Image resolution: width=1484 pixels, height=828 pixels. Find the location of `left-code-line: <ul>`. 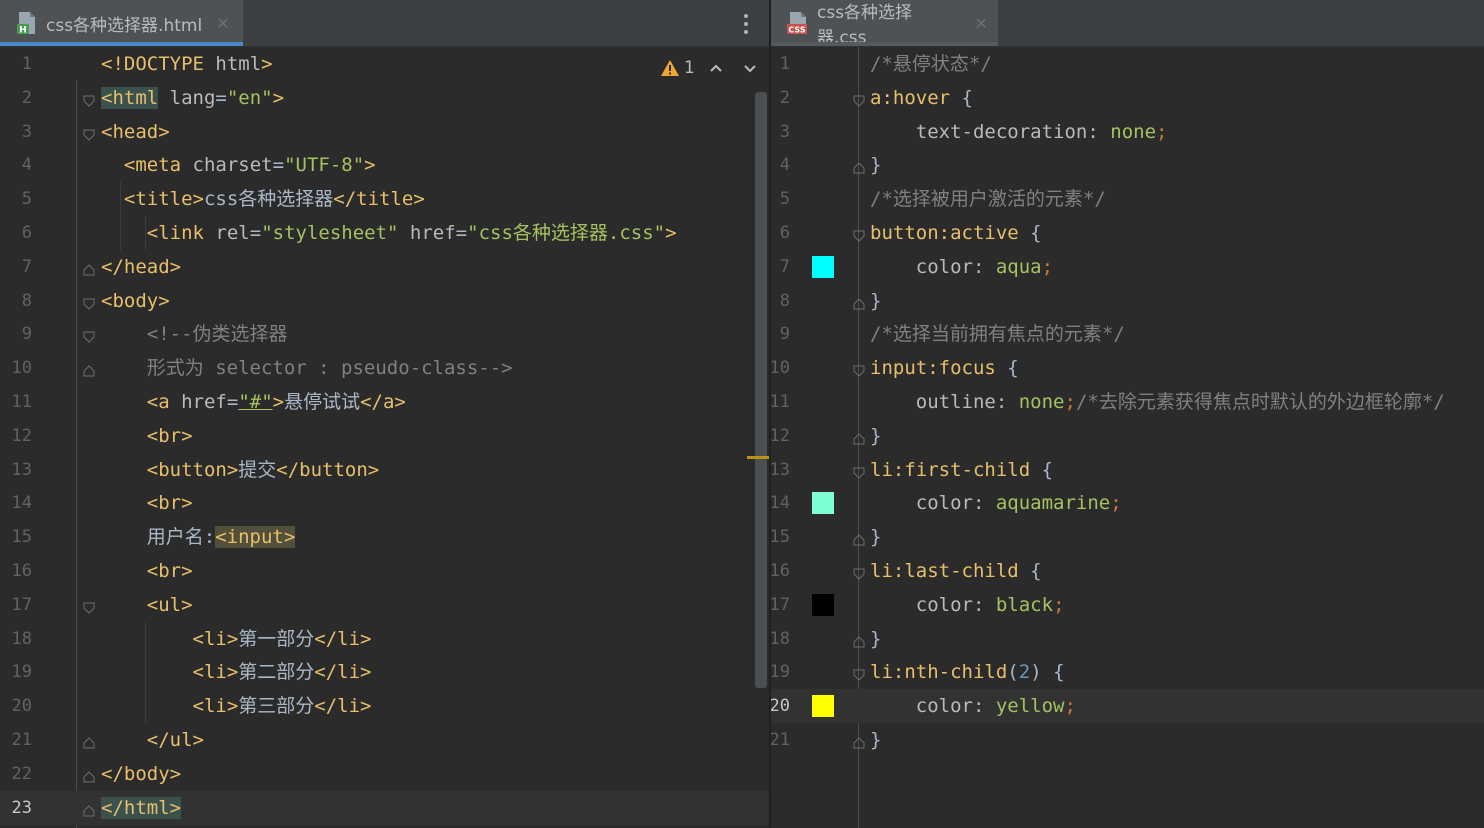

left-code-line: <ul> is located at coordinates (147, 605).